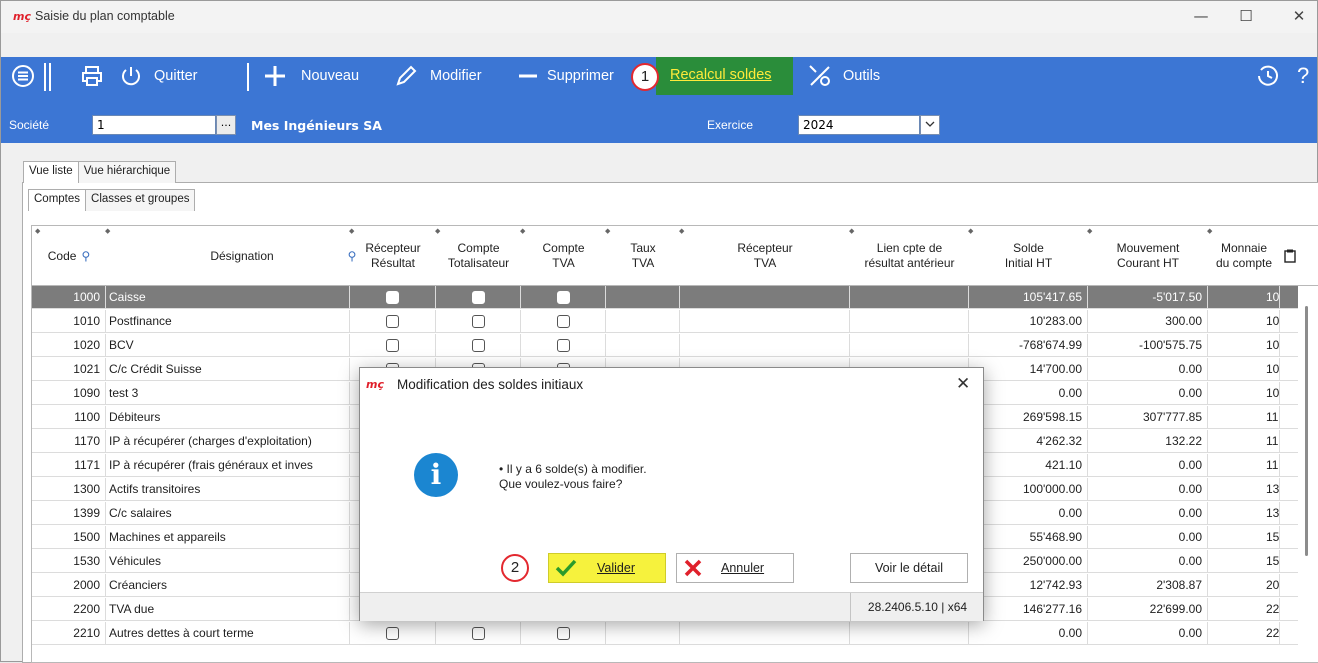  Describe the element at coordinates (1028, 297) in the screenshot. I see `cell-solde: 105'417.65` at that location.